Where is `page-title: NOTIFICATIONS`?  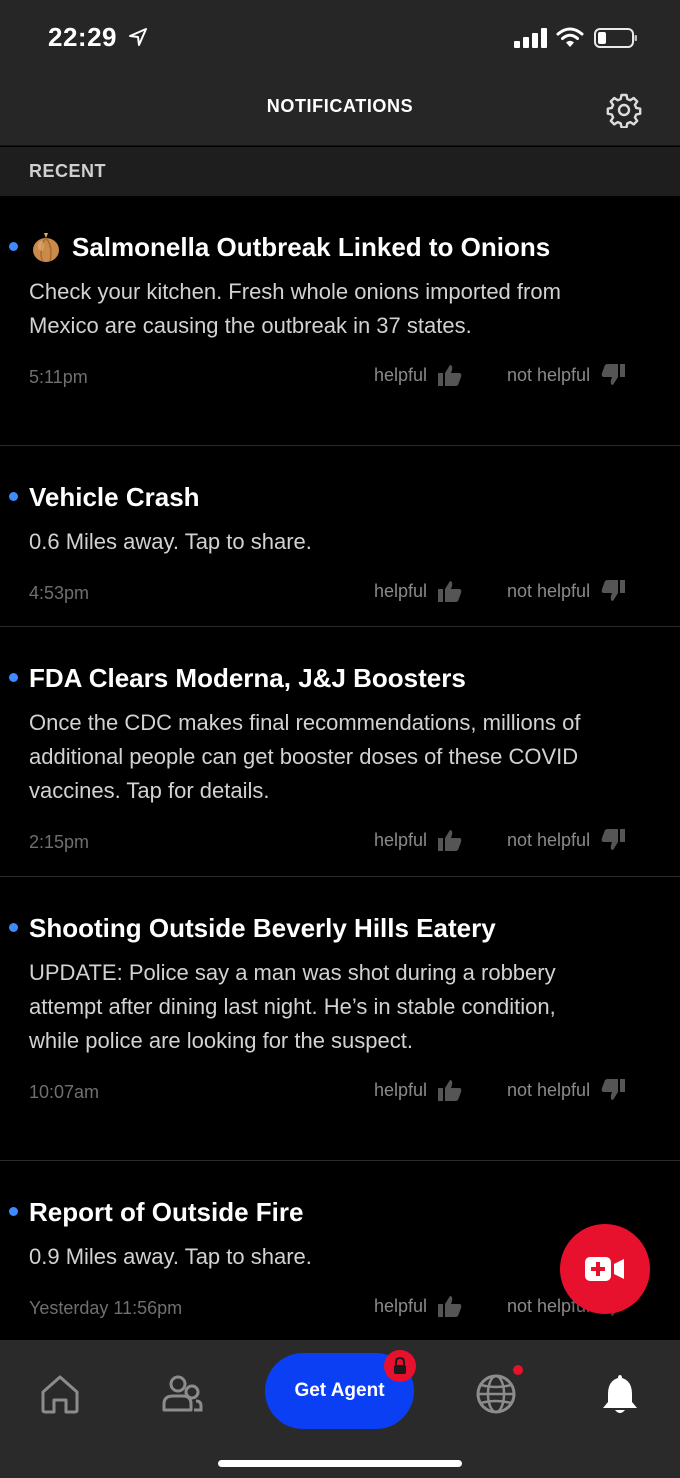 page-title: NOTIFICATIONS is located at coordinates (340, 106).